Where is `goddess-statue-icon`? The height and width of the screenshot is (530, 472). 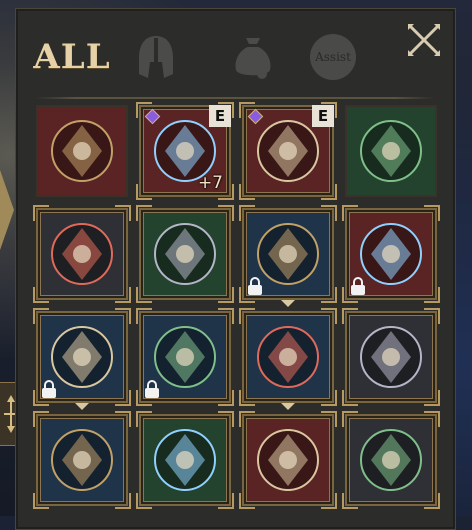 goddess-statue-icon is located at coordinates (185, 254).